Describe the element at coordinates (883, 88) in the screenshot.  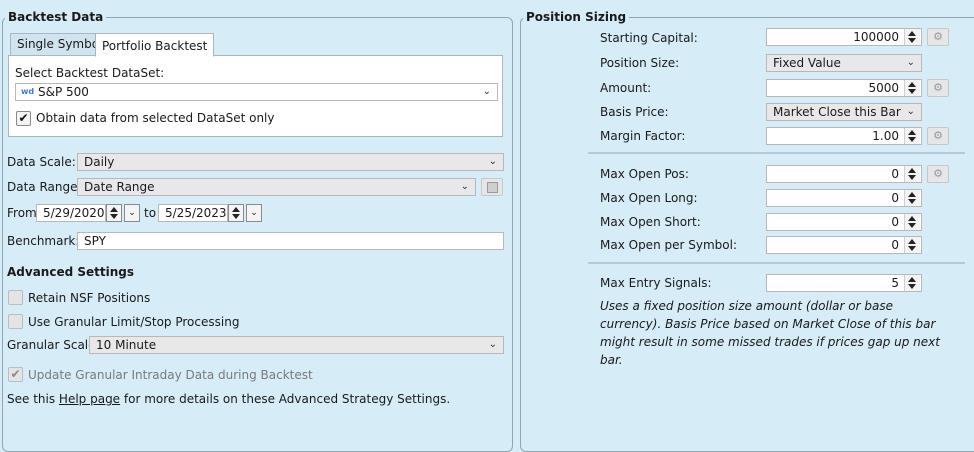
I see `amount-value: 5000` at that location.